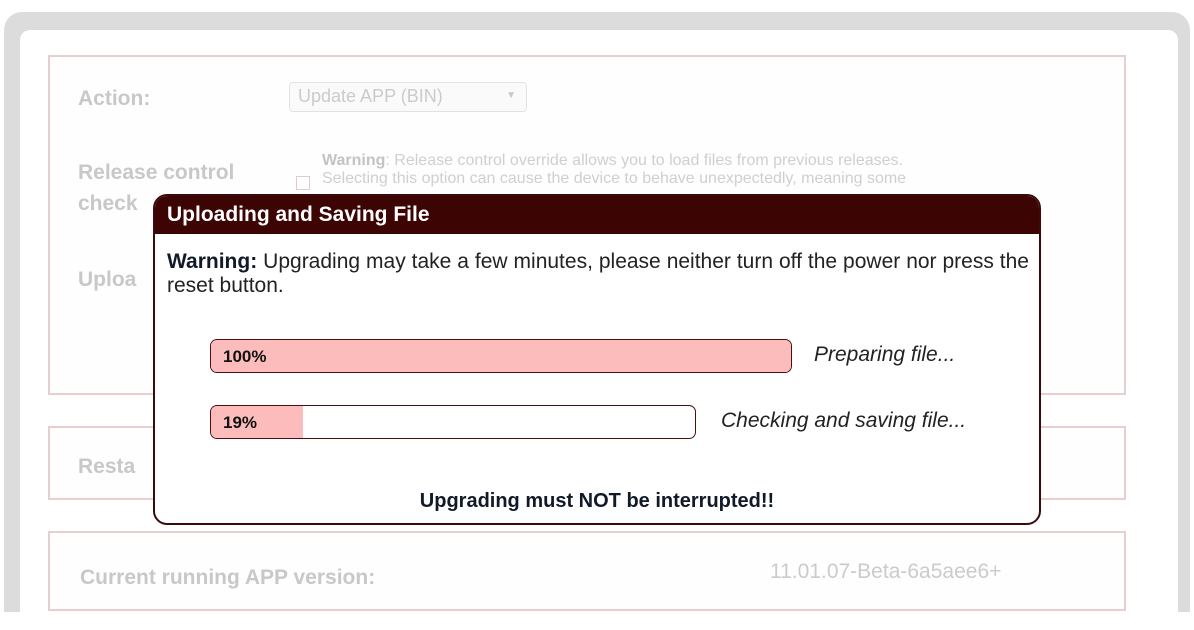 This screenshot has height=630, width=1194. I want to click on modal-title: Uploading and Saving File, so click(597, 215).